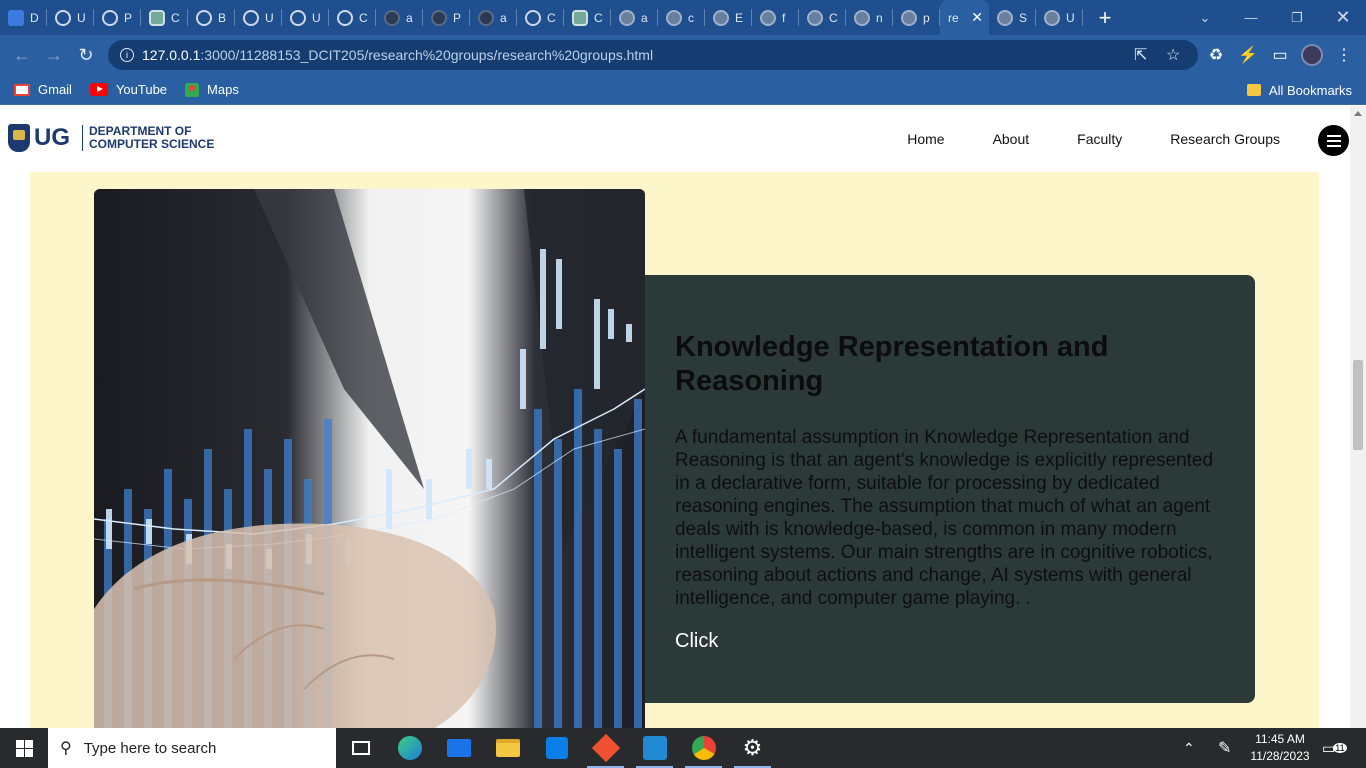  What do you see at coordinates (192, 89) in the screenshot?
I see `maps-icon` at bounding box center [192, 89].